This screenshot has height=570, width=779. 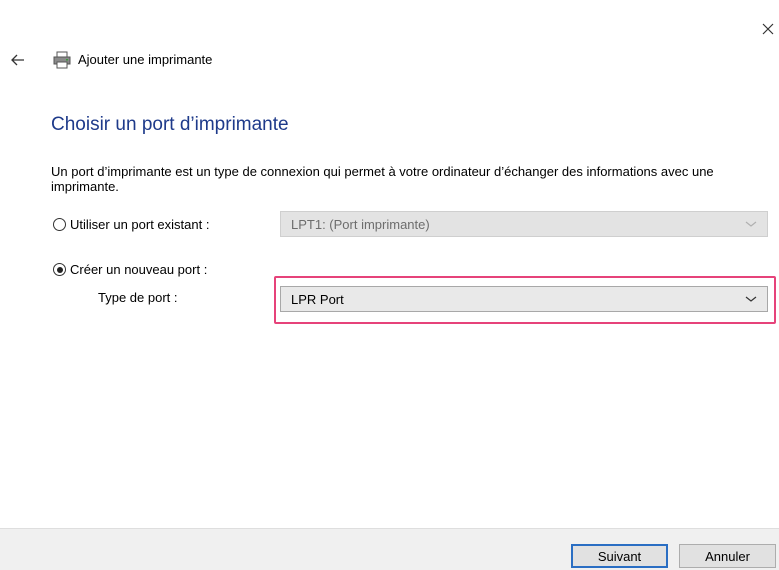 What do you see at coordinates (59, 224) in the screenshot?
I see `existing-port-radio` at bounding box center [59, 224].